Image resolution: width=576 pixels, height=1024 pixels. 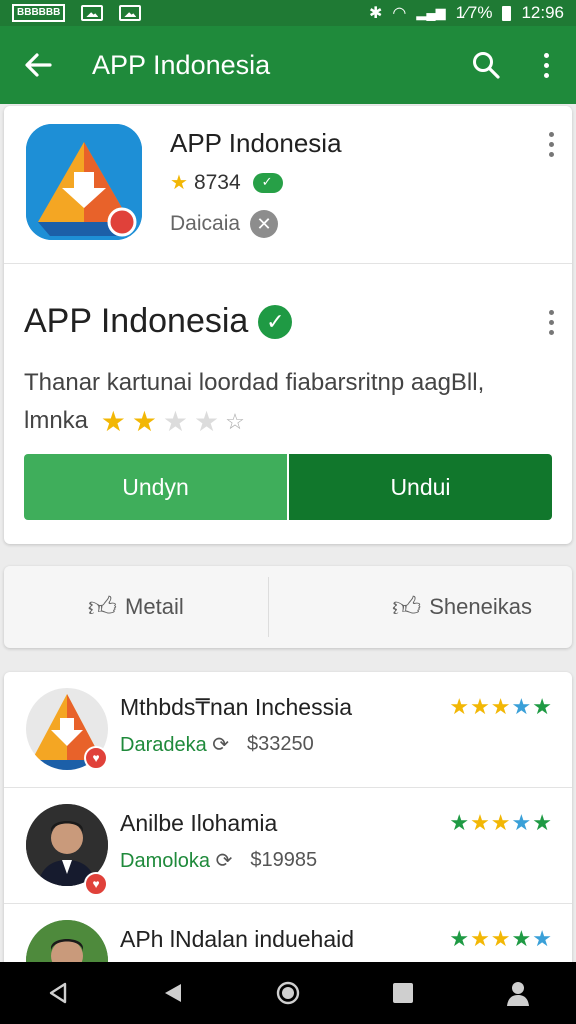 I want to click on clock: 12:96, so click(x=542, y=12).